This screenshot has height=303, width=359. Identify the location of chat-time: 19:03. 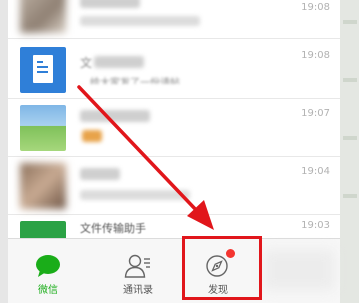
(315, 225).